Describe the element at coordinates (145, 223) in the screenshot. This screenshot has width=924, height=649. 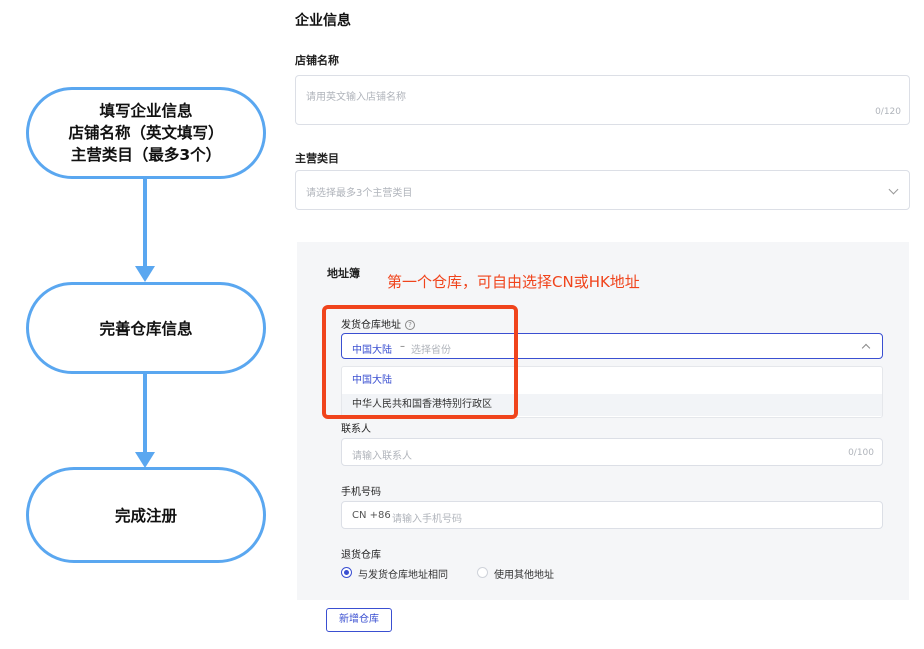
I see `flow-arrow-1-line` at that location.